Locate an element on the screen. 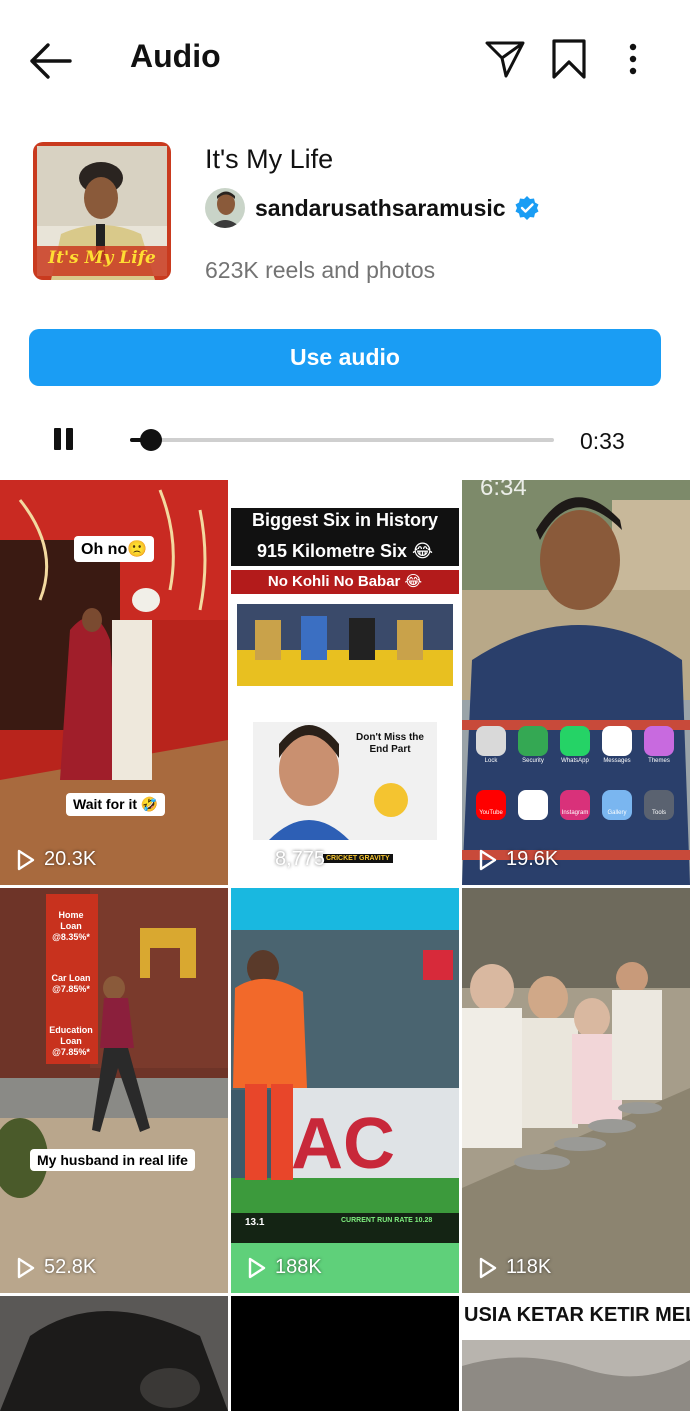  send-icon is located at coordinates (505, 59).